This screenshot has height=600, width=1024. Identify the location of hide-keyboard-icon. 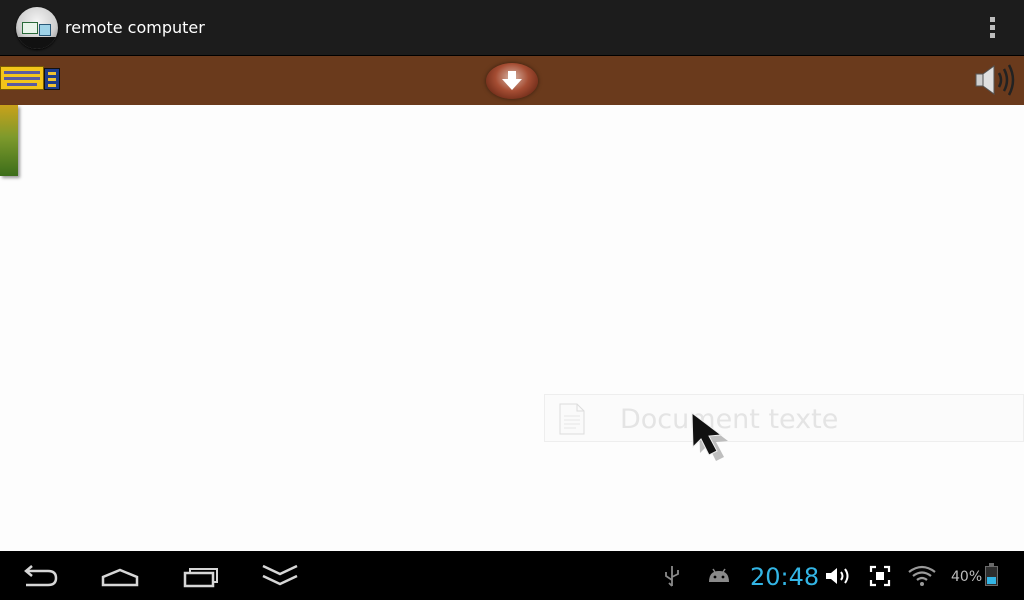
(280, 575).